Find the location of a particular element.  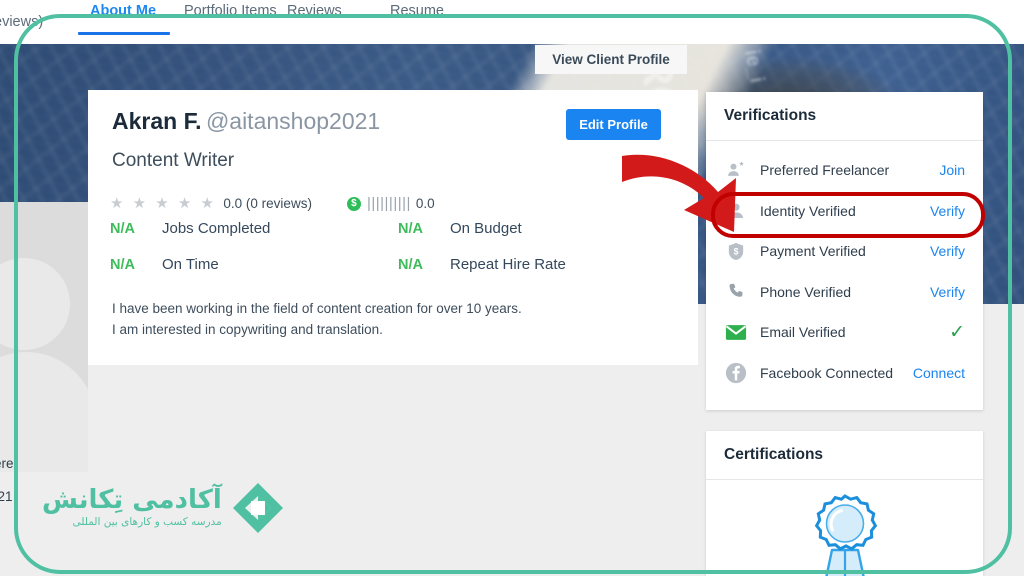

certifications-panel: Certifications is located at coordinates (844, 503).